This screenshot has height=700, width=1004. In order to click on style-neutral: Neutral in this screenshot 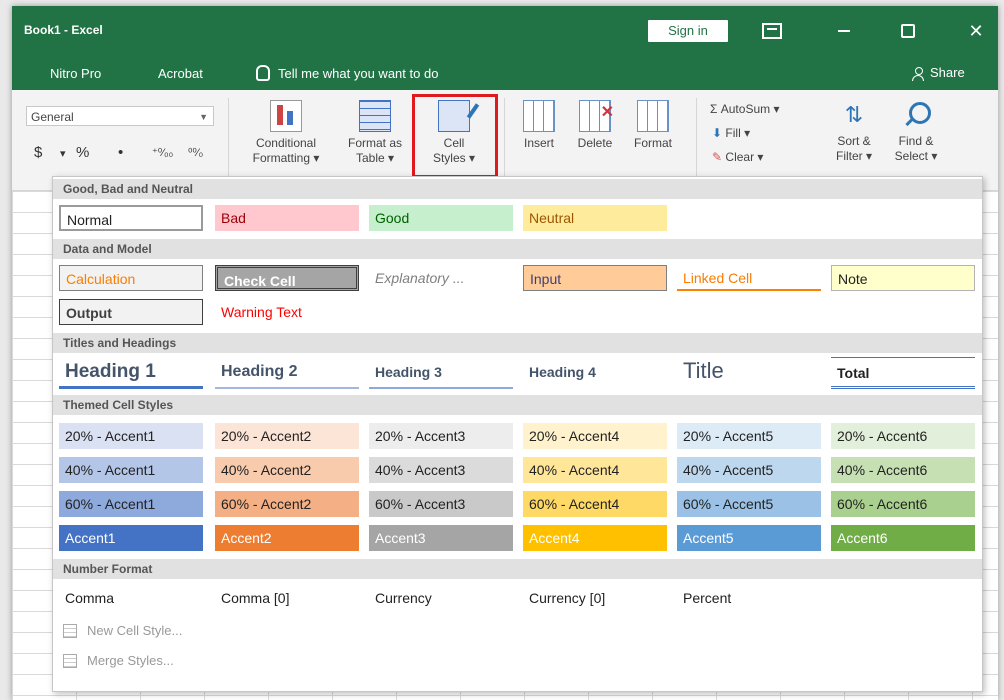, I will do `click(595, 218)`.